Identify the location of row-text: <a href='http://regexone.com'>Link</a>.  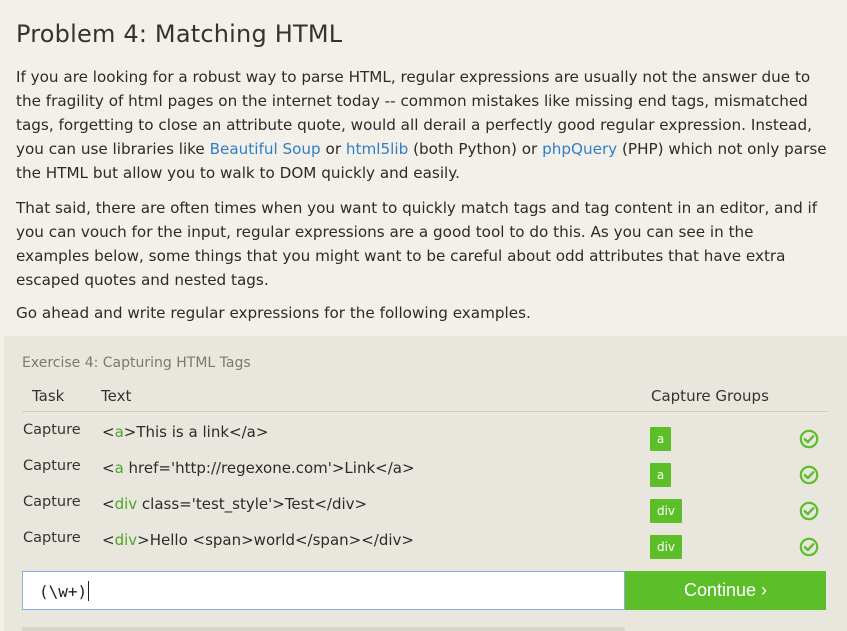
(258, 468).